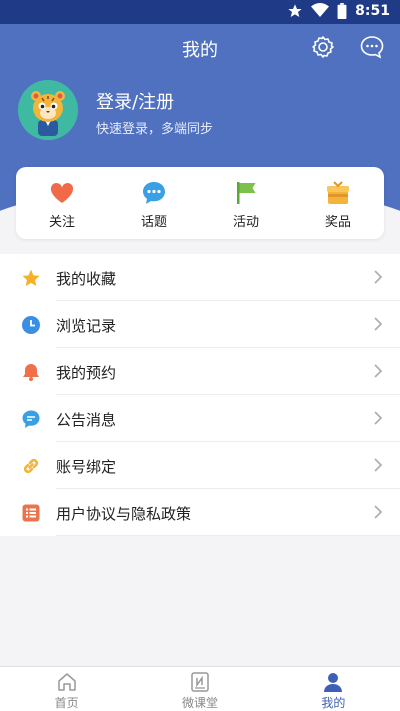 This screenshot has height=711, width=400. Describe the element at coordinates (31, 513) in the screenshot. I see `list-icon` at that location.